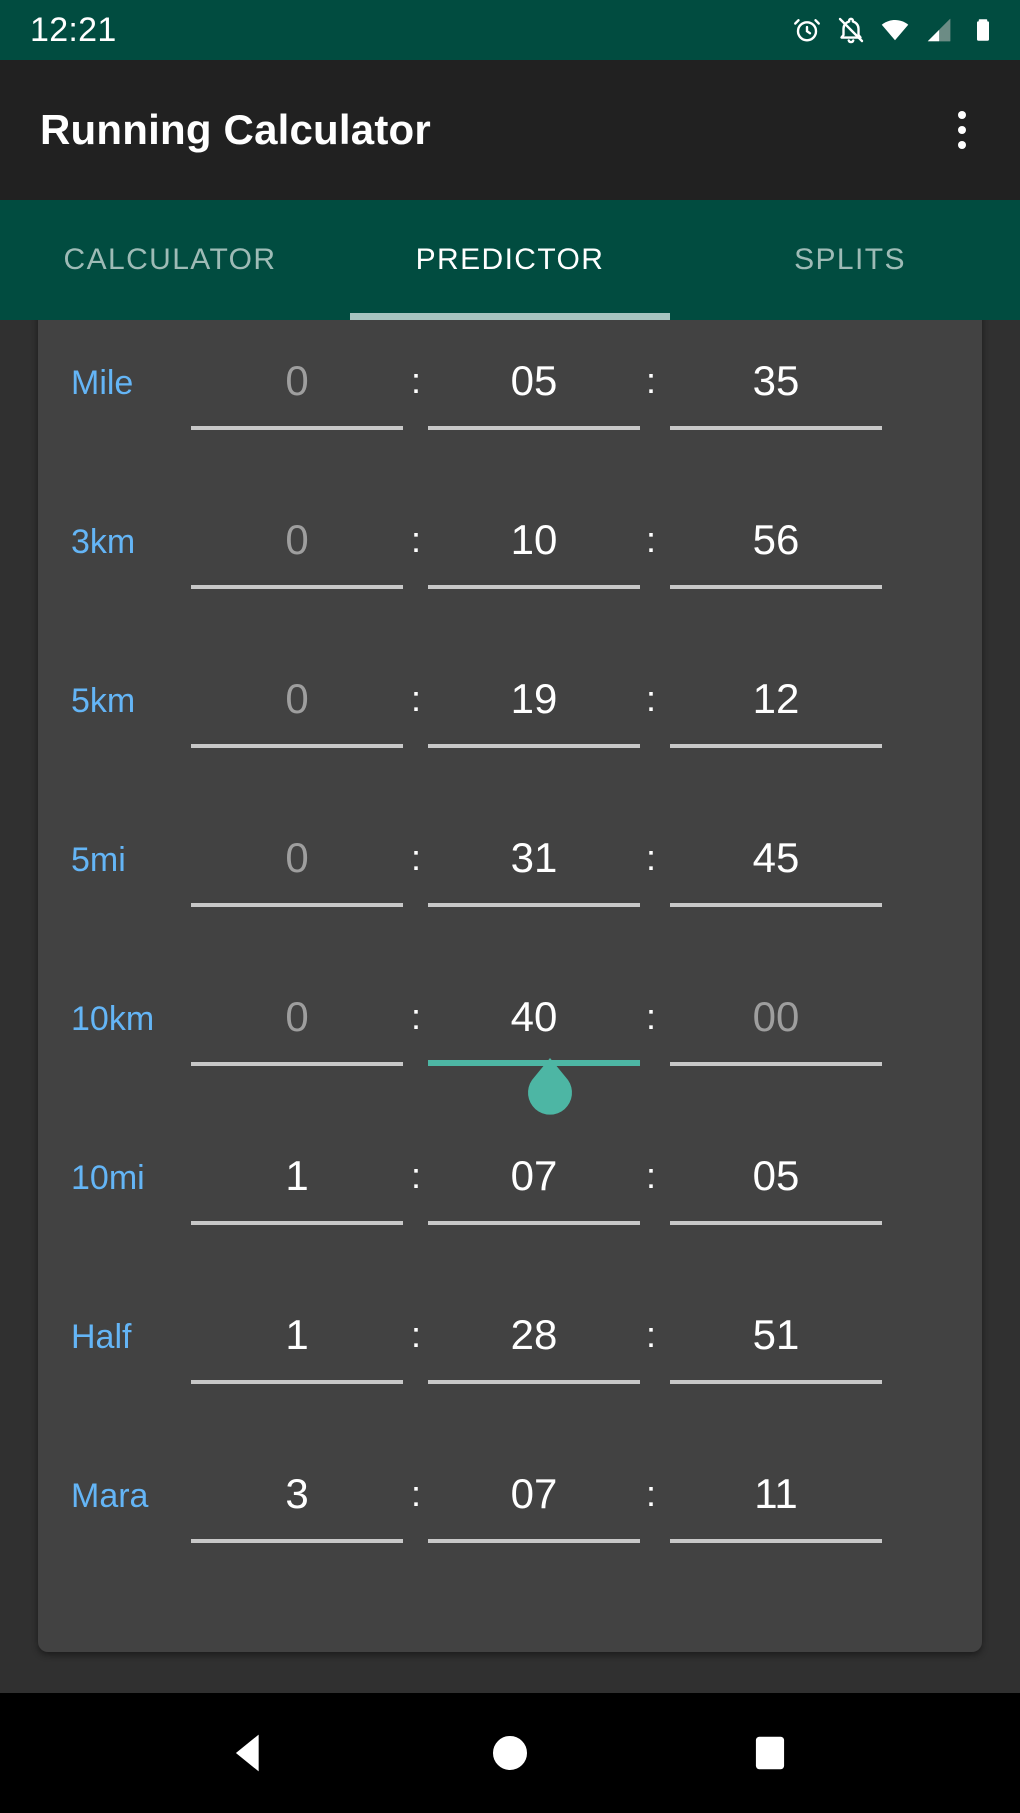  Describe the element at coordinates (534, 709) in the screenshot. I see `time-field-minutes-5km: 19` at that location.